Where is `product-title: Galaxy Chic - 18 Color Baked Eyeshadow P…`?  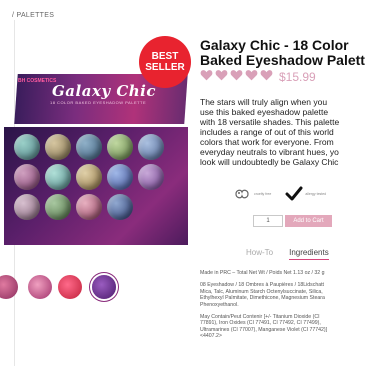
product-title: Galaxy Chic - 18 Color Baked Eyeshadow P… is located at coordinates (284, 53).